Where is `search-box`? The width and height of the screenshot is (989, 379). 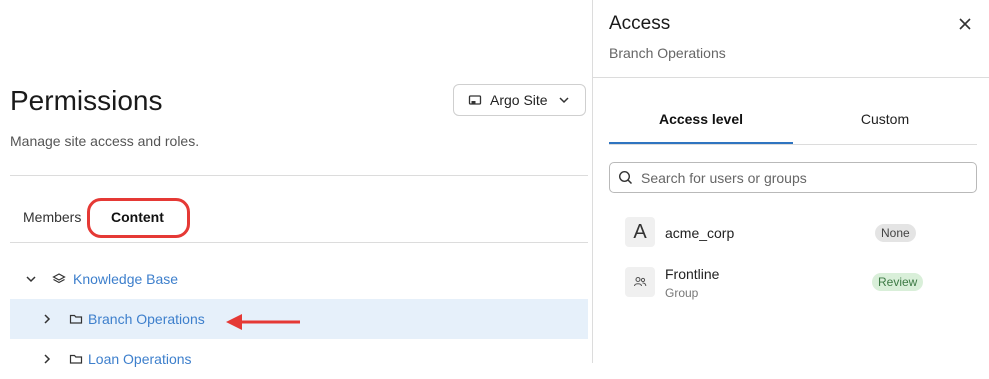 search-box is located at coordinates (793, 177).